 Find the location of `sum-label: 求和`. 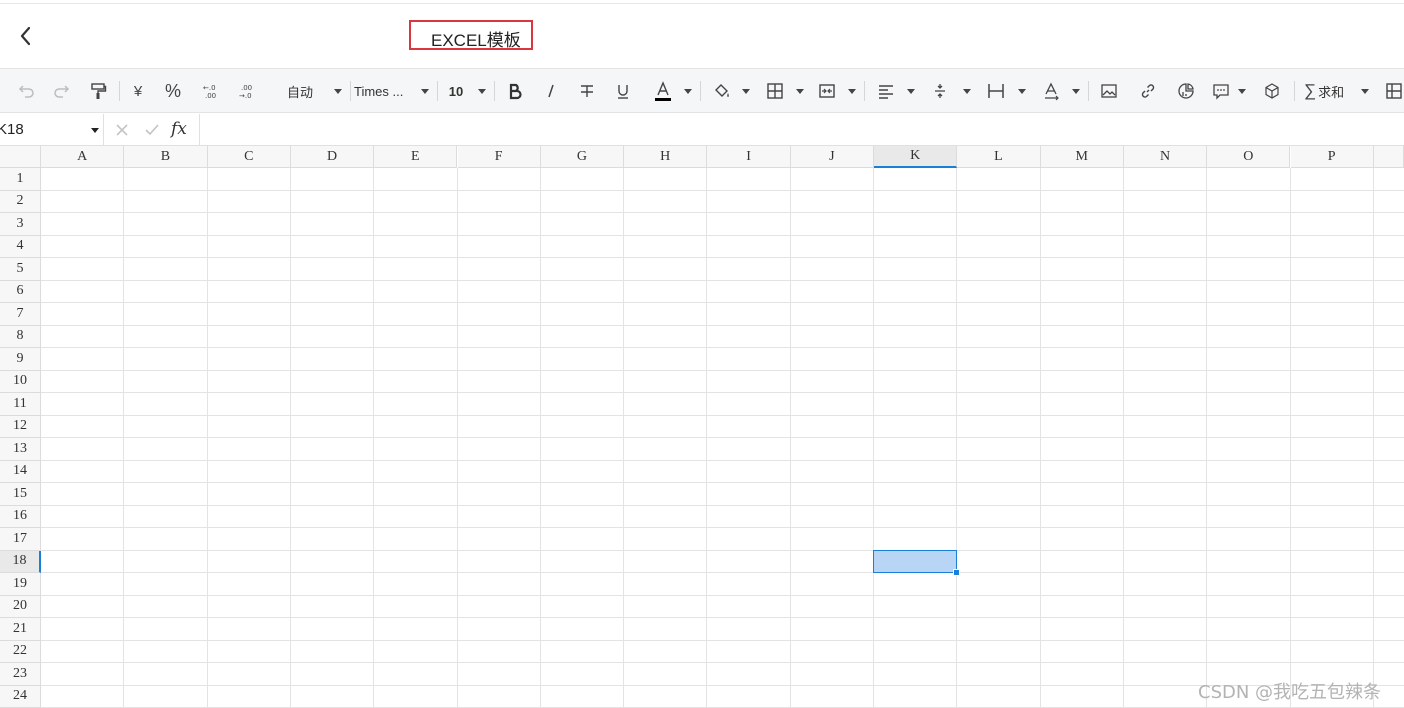

sum-label: 求和 is located at coordinates (1331, 92).